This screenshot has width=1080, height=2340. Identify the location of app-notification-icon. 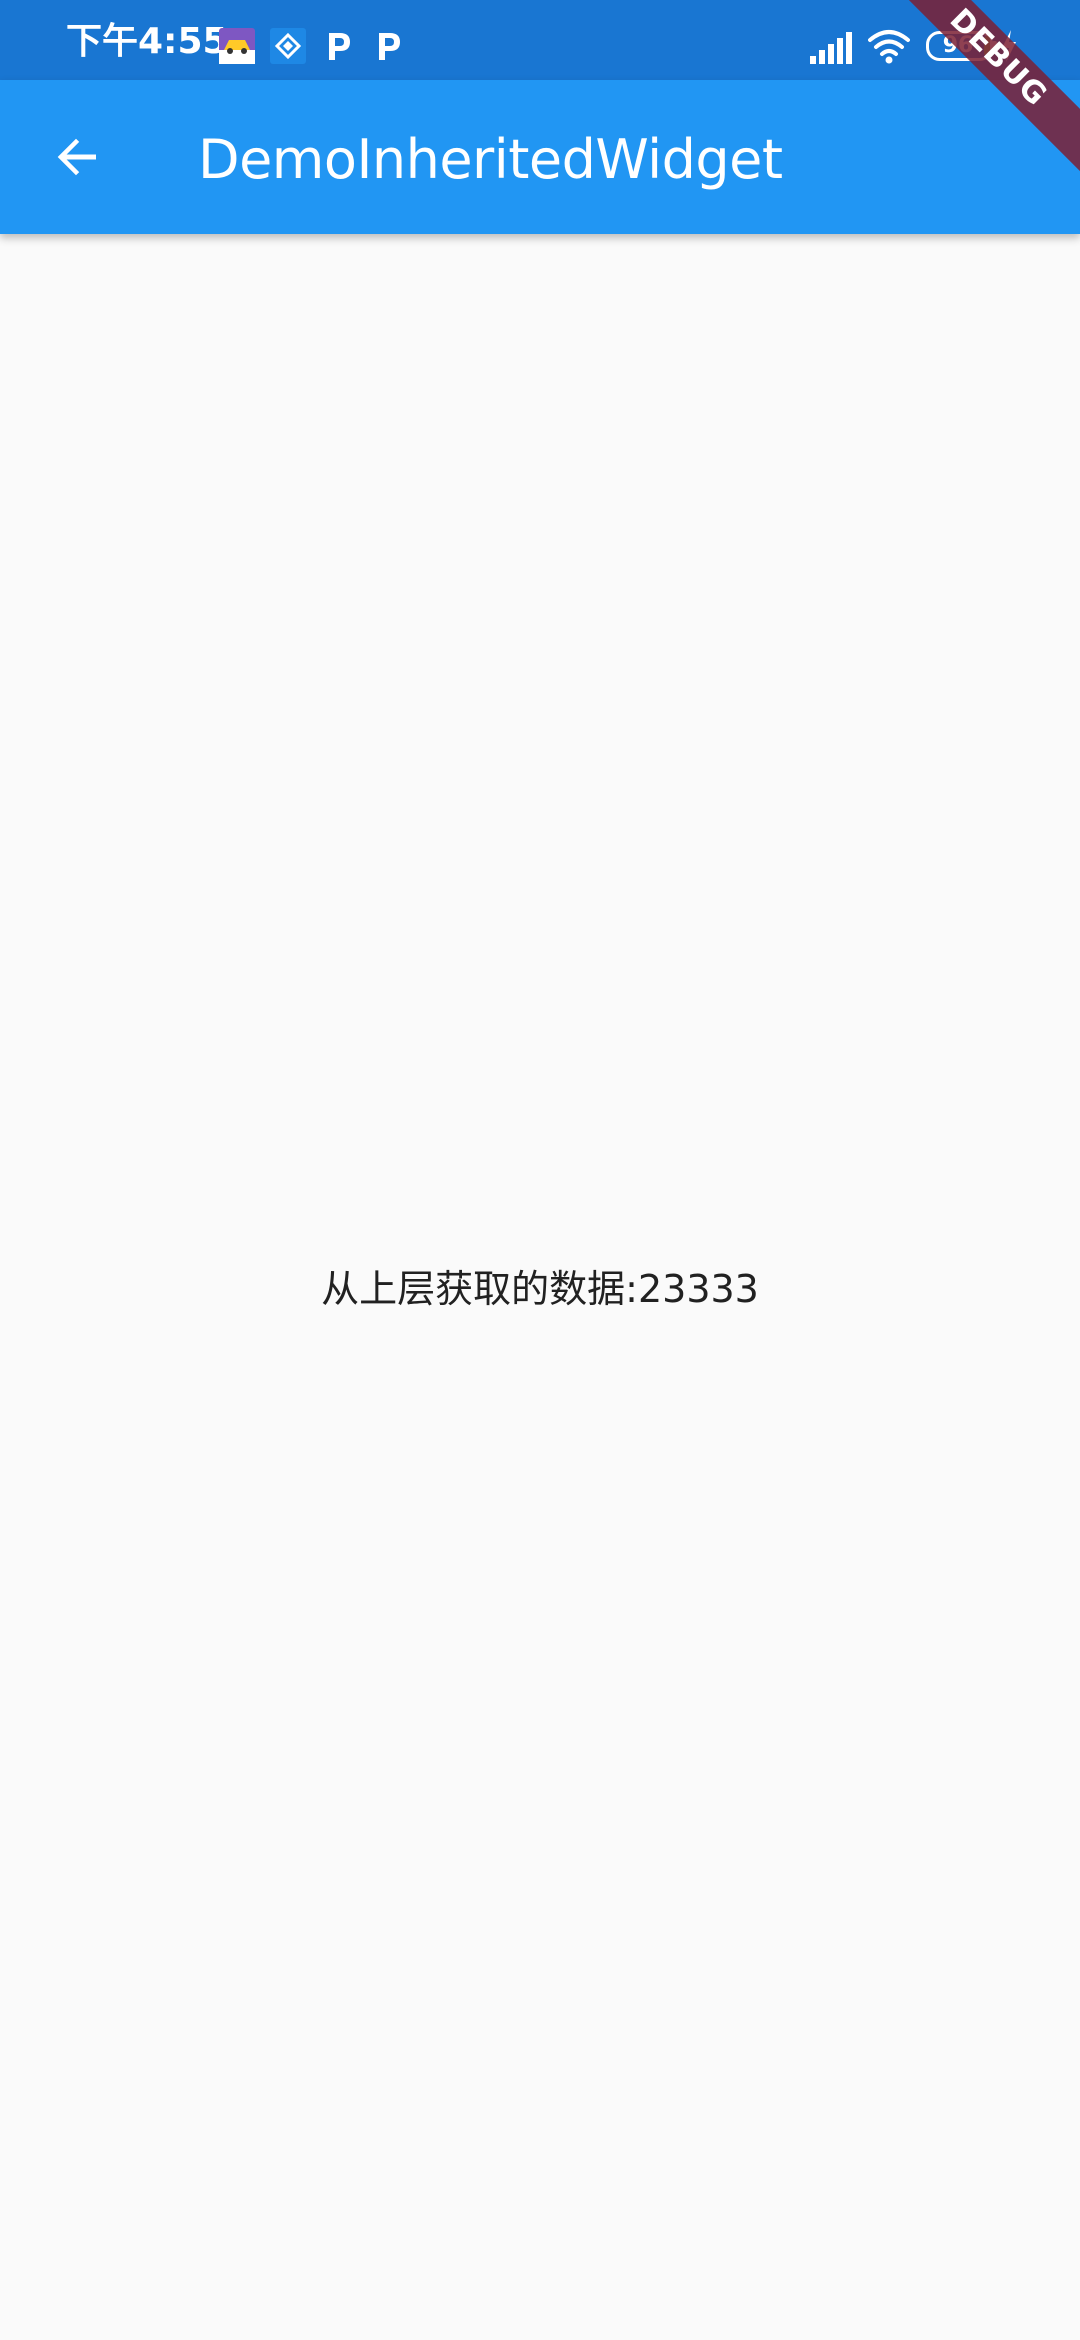
(237, 46).